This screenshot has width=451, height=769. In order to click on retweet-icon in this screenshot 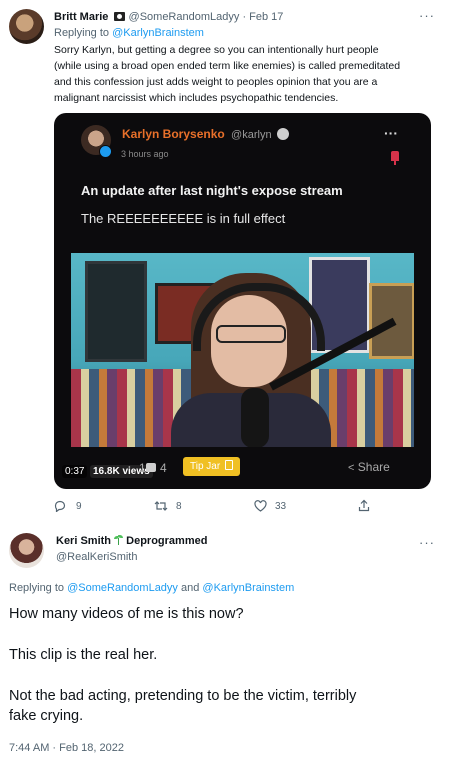, I will do `click(161, 506)`.